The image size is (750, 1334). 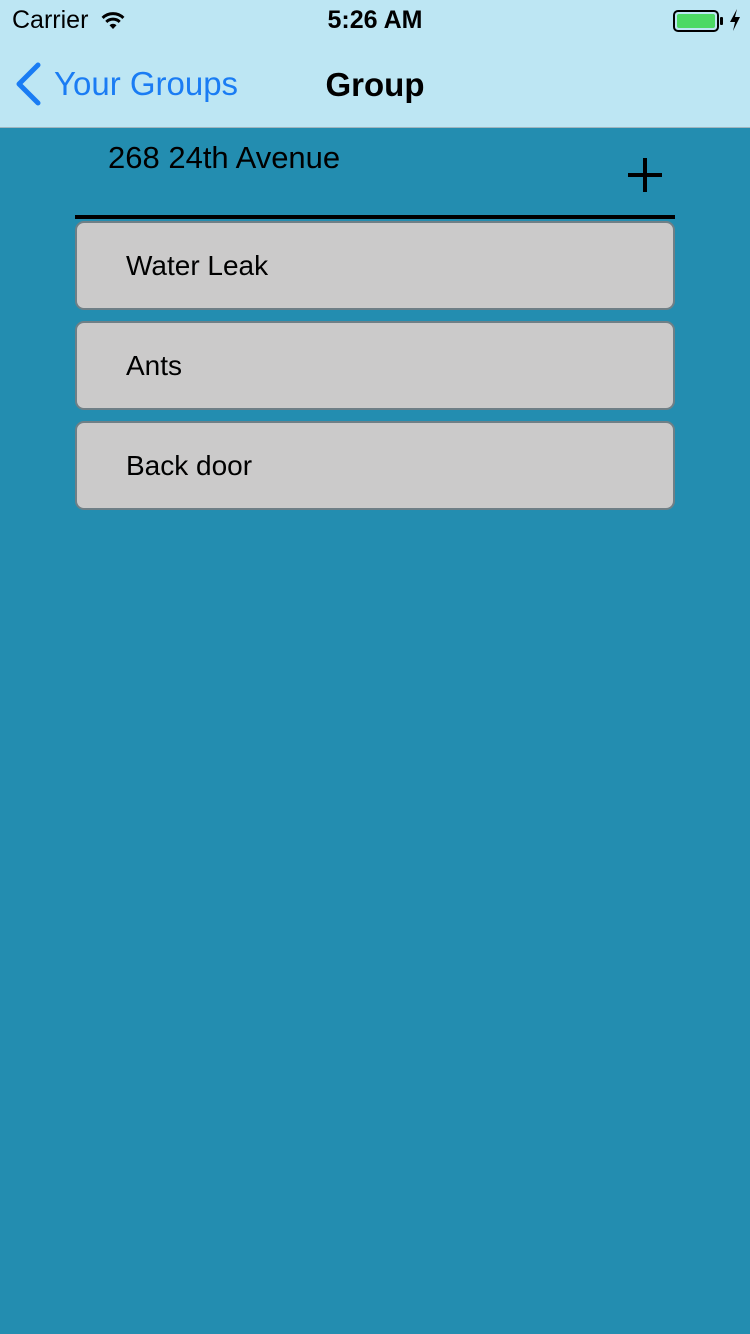 What do you see at coordinates (375, 265) in the screenshot?
I see `list-item: Water Leak` at bounding box center [375, 265].